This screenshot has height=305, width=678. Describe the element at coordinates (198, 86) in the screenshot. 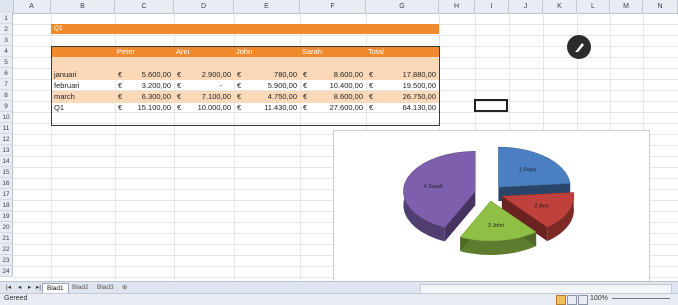

I see `table-cell: -` at that location.